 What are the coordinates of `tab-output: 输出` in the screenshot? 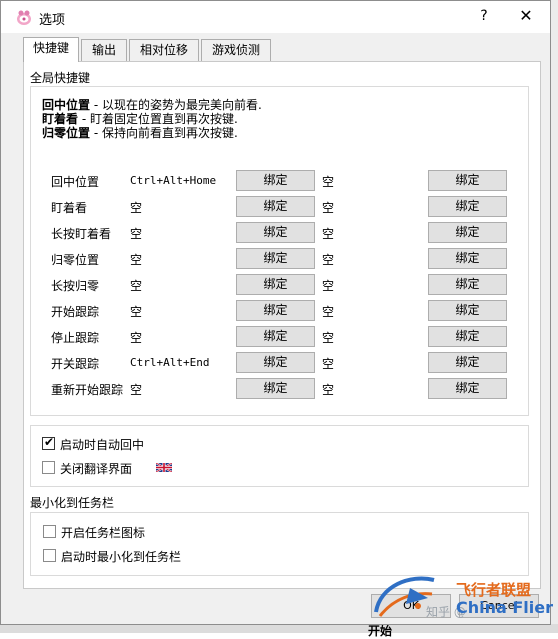 It's located at (104, 50).